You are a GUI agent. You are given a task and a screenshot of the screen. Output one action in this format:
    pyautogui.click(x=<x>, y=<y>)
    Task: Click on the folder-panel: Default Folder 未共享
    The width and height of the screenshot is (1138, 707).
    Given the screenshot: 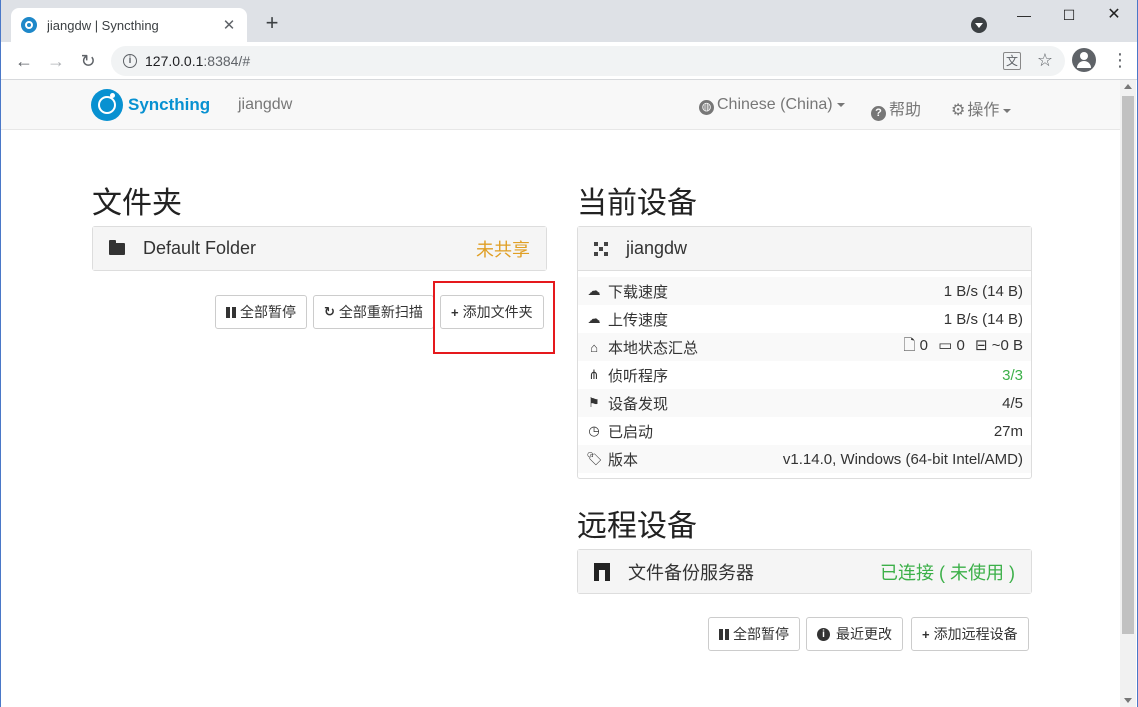 What is the action you would take?
    pyautogui.click(x=319, y=248)
    